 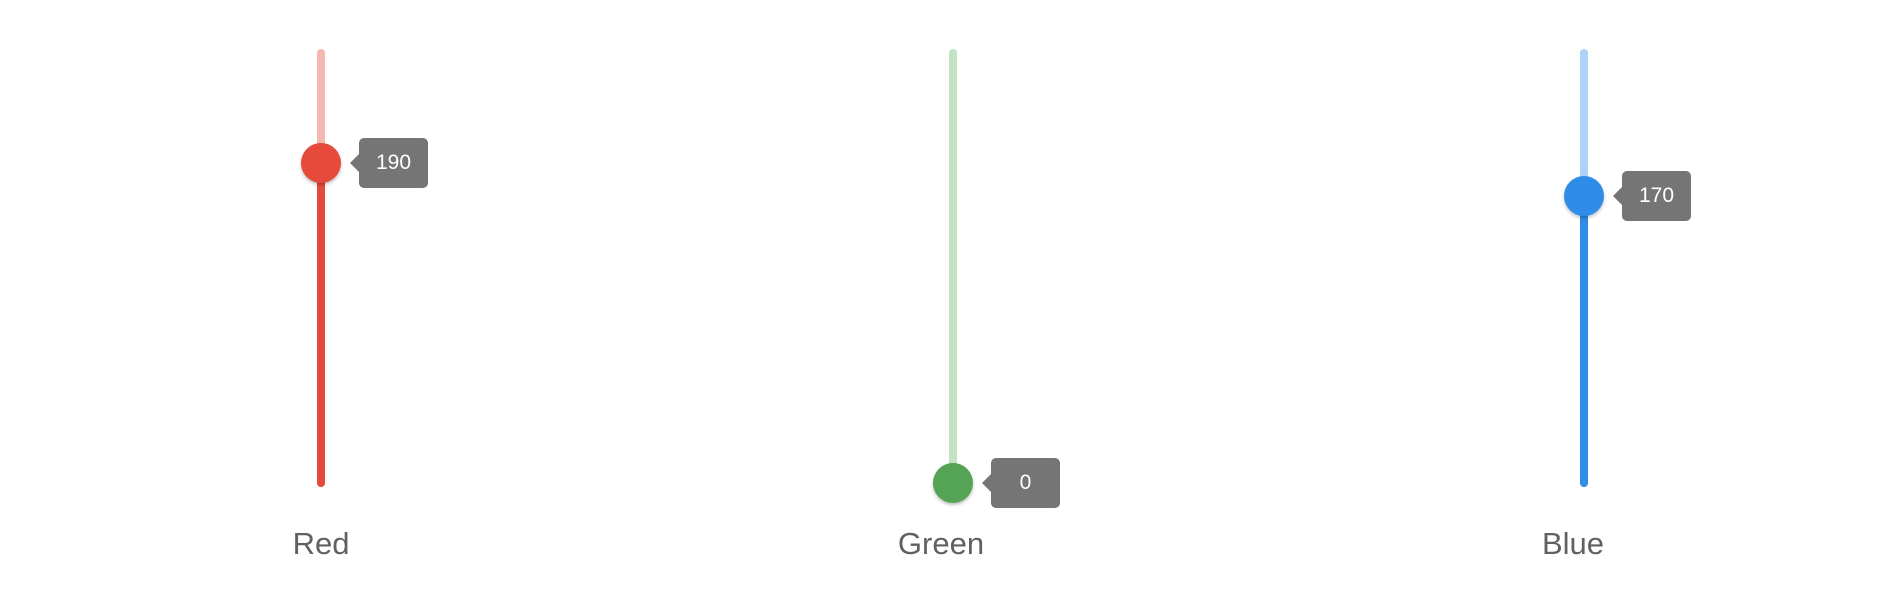 What do you see at coordinates (953, 268) in the screenshot?
I see `green-slider-track` at bounding box center [953, 268].